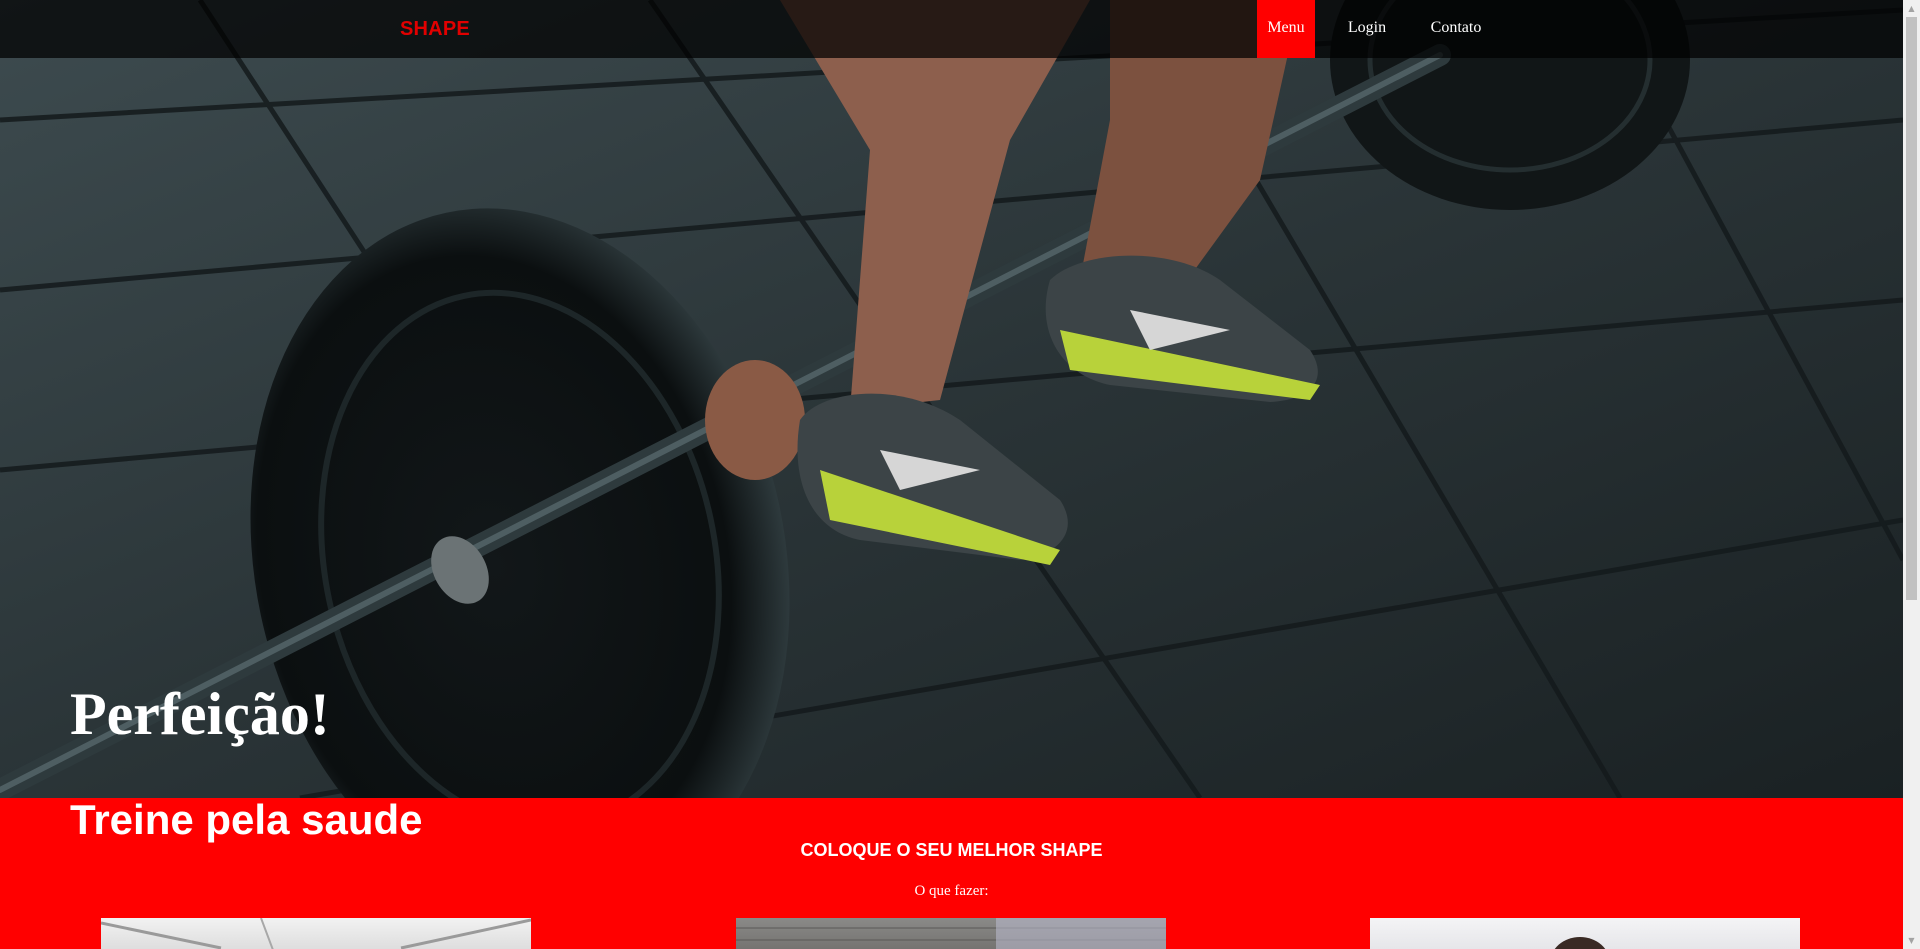 The image size is (1920, 949). I want to click on scroll-up-arrow-icon: ▲, so click(1911, 8).